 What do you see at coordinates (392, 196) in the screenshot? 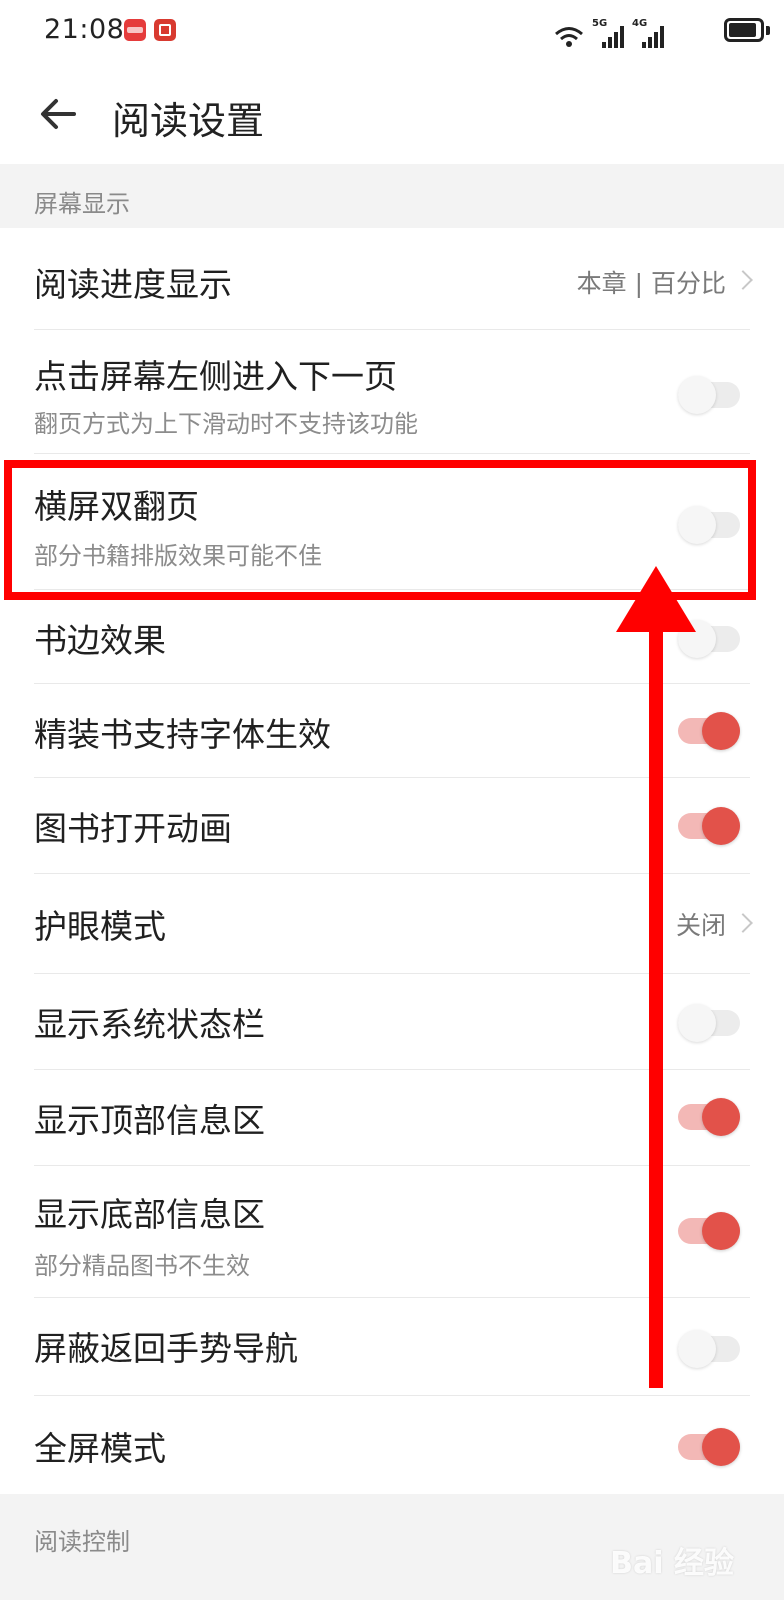
I see `section-header-screen-display: 屏幕显示` at bounding box center [392, 196].